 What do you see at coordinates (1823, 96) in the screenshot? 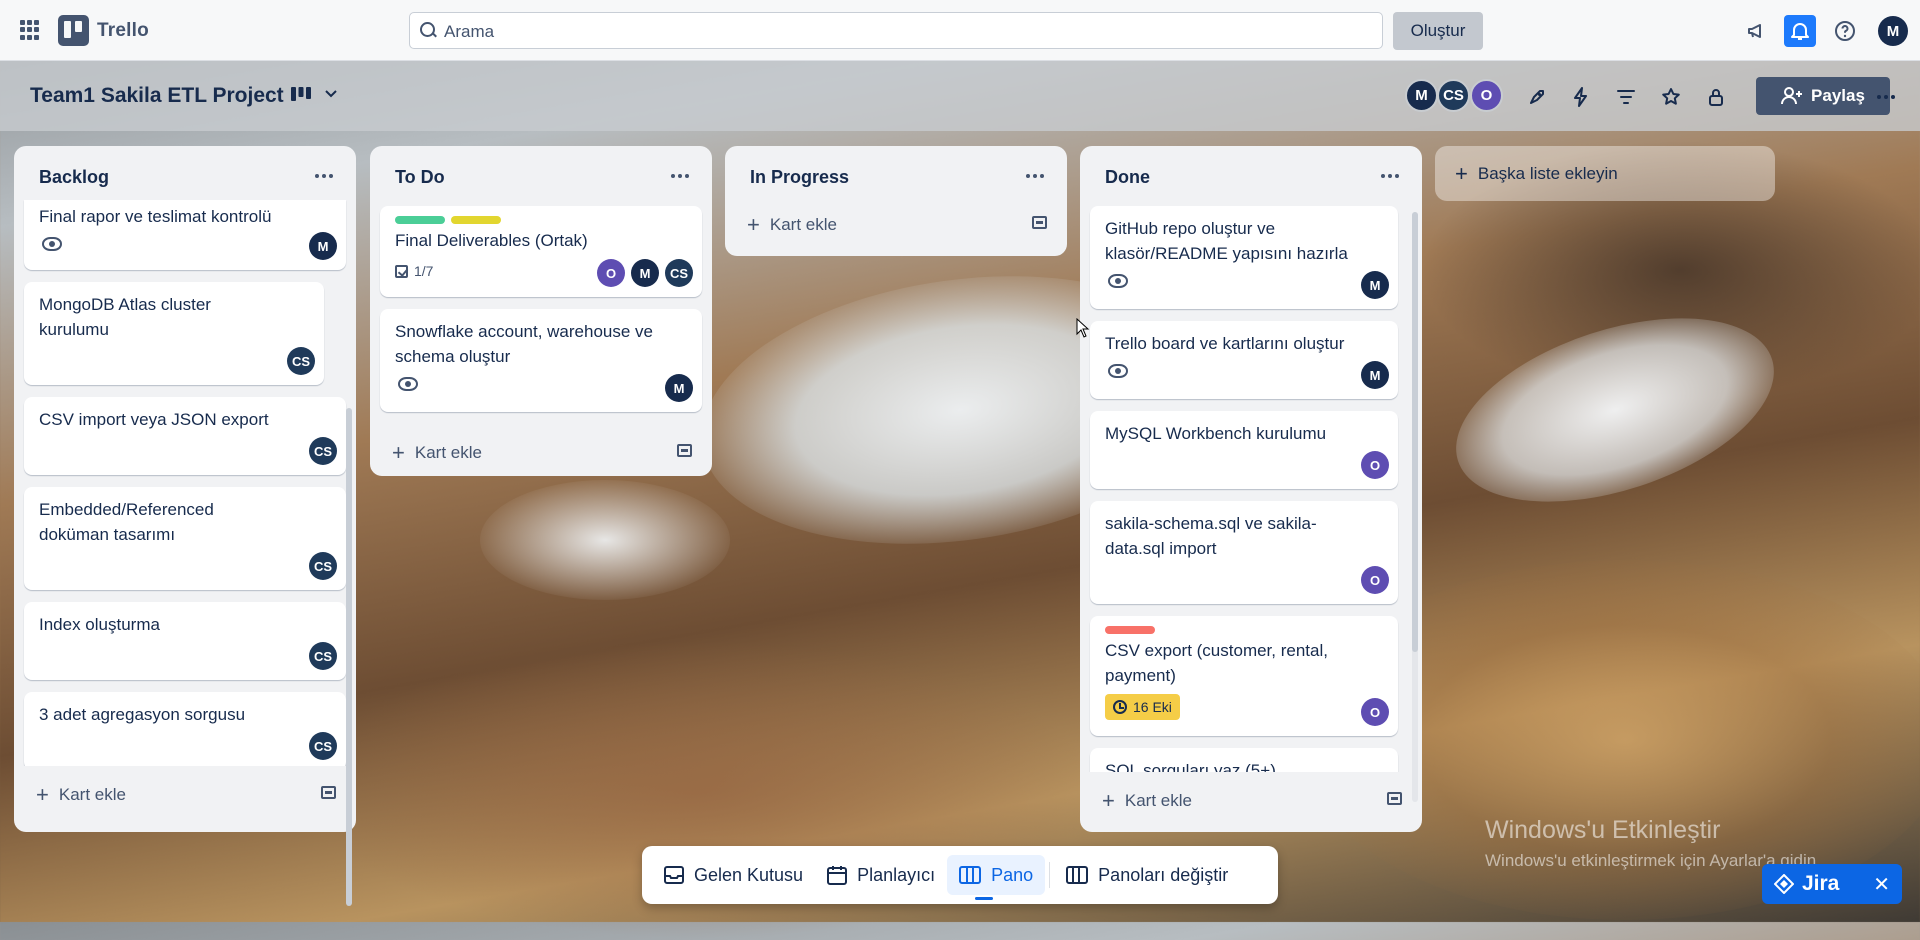
I see `share-button: Paylaş` at bounding box center [1823, 96].